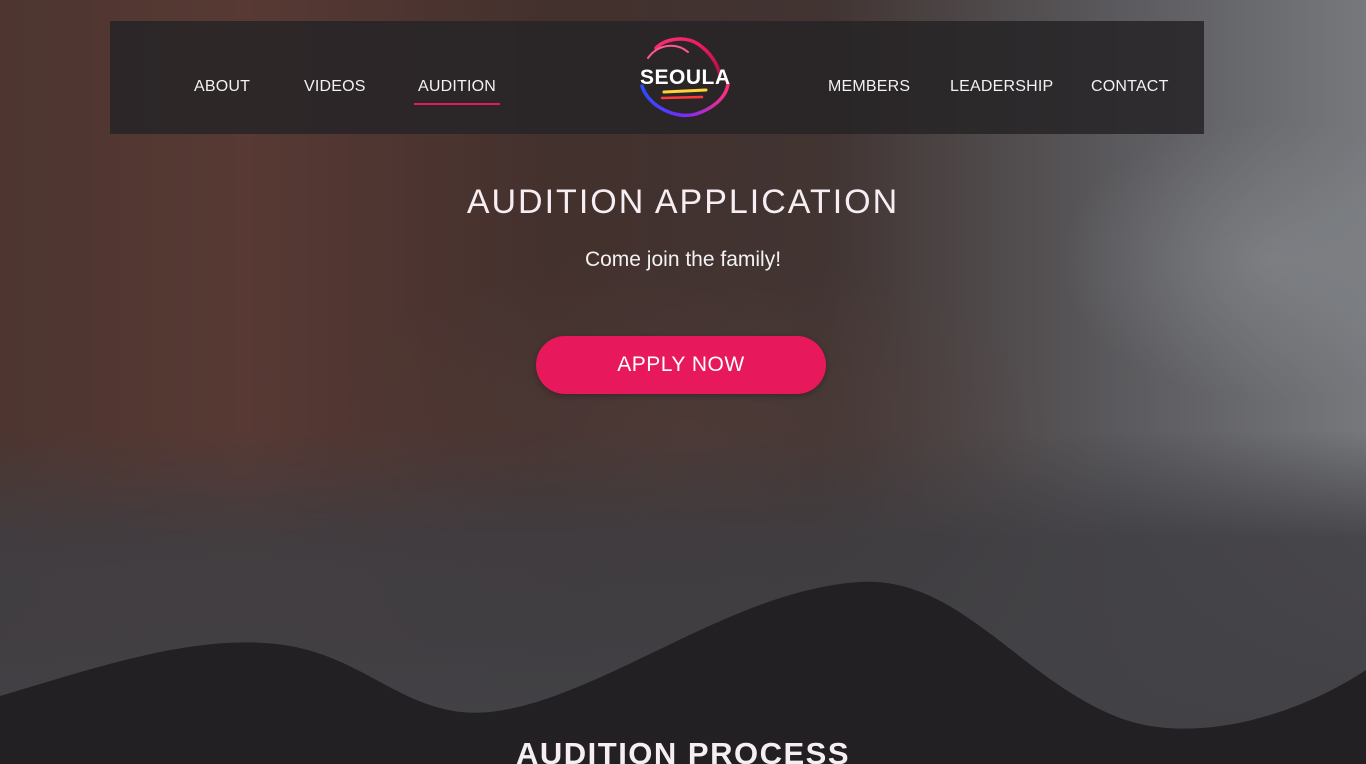 This screenshot has height=764, width=1366. What do you see at coordinates (685, 77) in the screenshot?
I see `logo-wordmark: SEOULA` at bounding box center [685, 77].